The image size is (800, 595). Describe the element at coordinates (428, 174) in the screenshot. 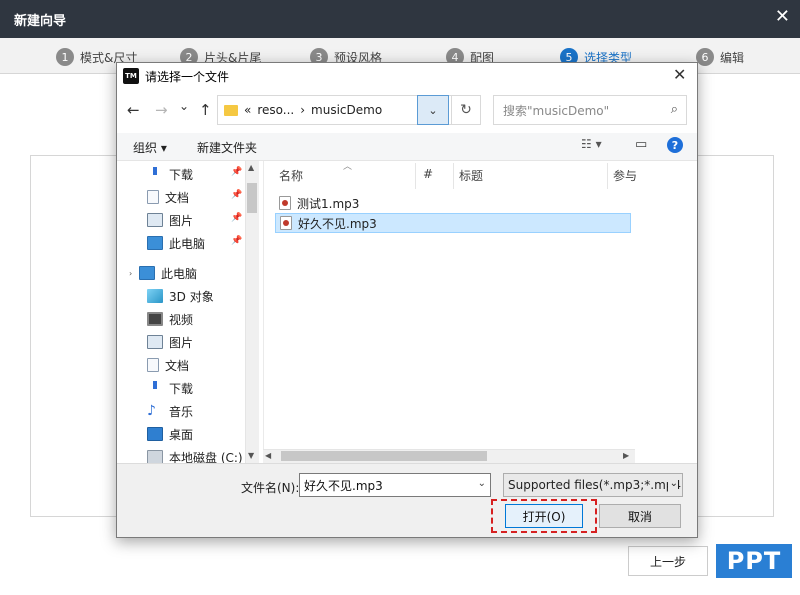

I see `column-header-number: #` at that location.